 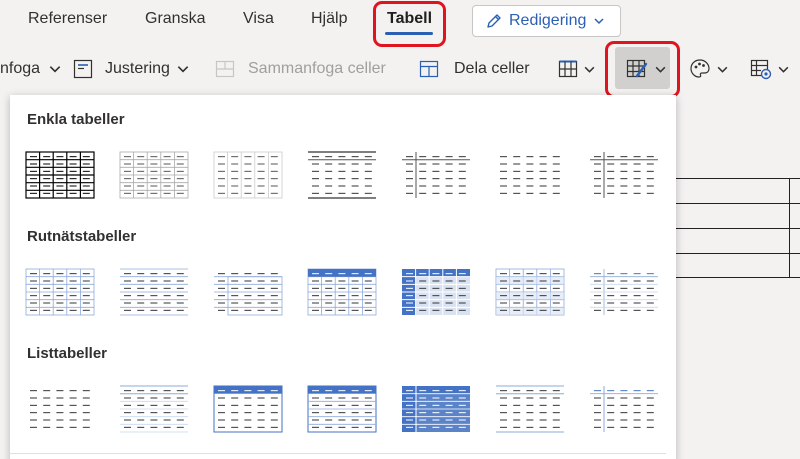 What do you see at coordinates (568, 69) in the screenshot?
I see `table-grid-icon` at bounding box center [568, 69].